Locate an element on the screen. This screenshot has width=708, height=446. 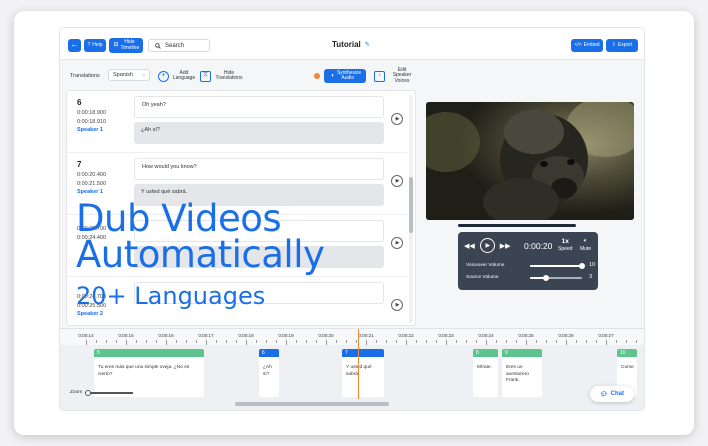
add-language-button: + Add Language is located at coordinates (177, 76).